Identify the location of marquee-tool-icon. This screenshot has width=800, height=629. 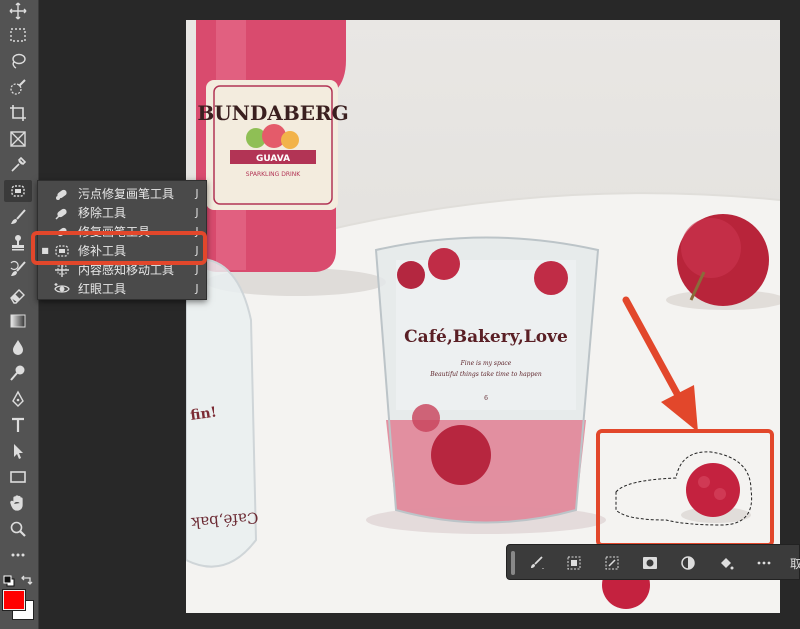
(18, 35).